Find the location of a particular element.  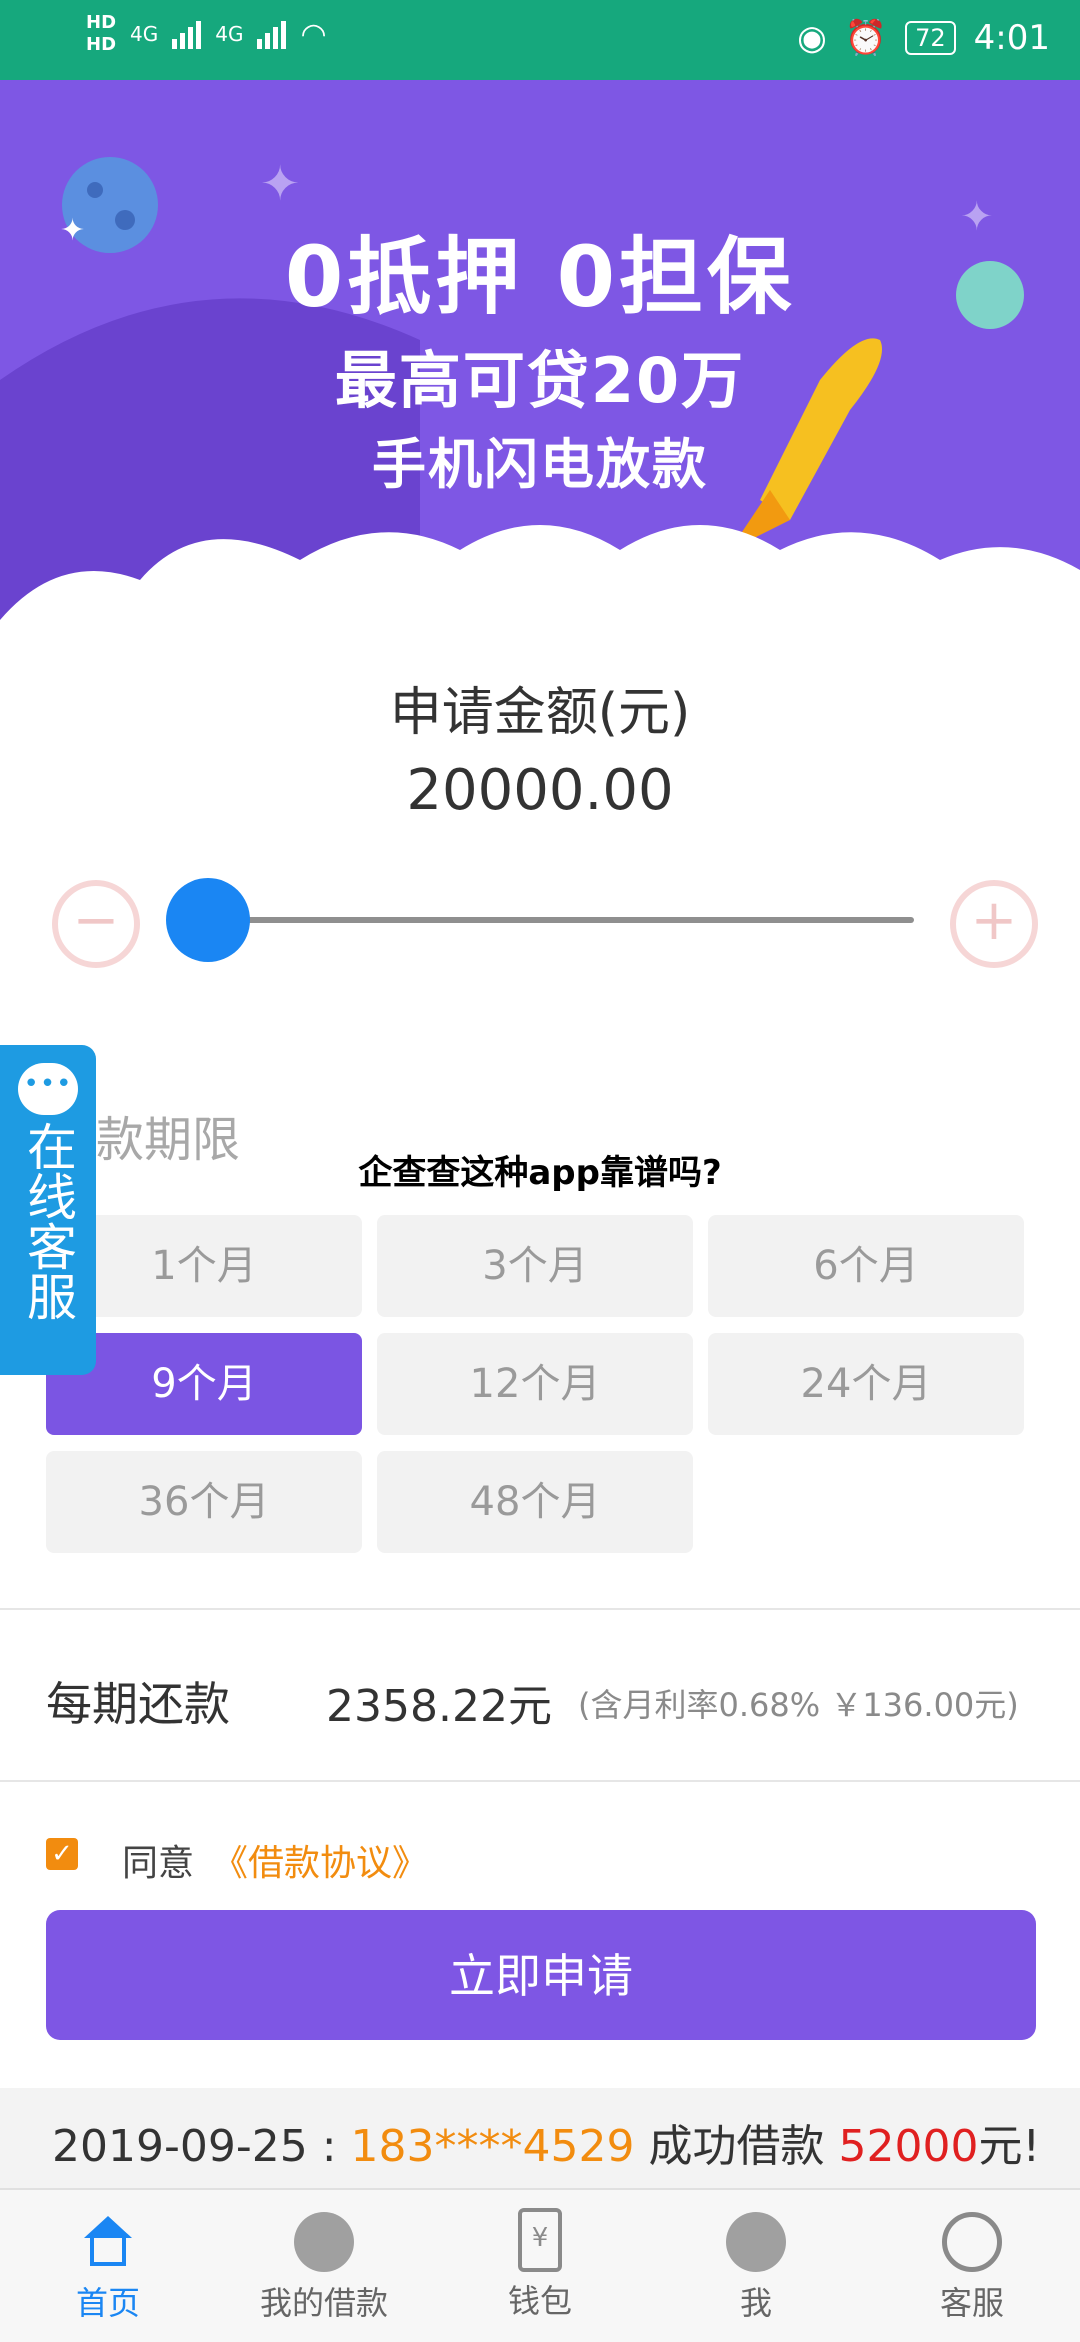

repayment-note: (含月利率0.68% ￥136.00元) is located at coordinates (798, 1705).